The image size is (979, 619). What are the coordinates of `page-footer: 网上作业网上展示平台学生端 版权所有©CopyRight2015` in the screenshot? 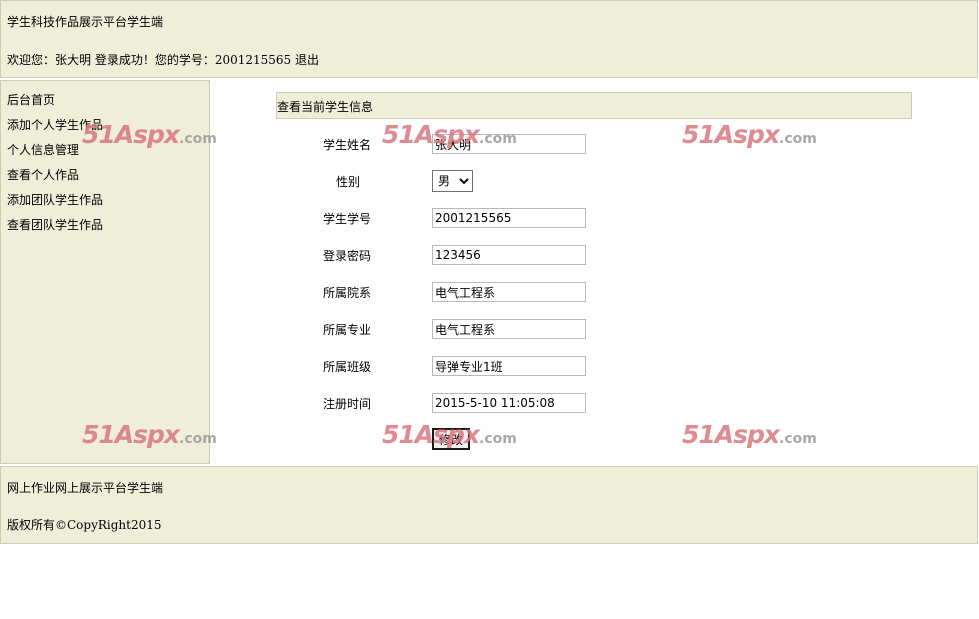 It's located at (489, 505).